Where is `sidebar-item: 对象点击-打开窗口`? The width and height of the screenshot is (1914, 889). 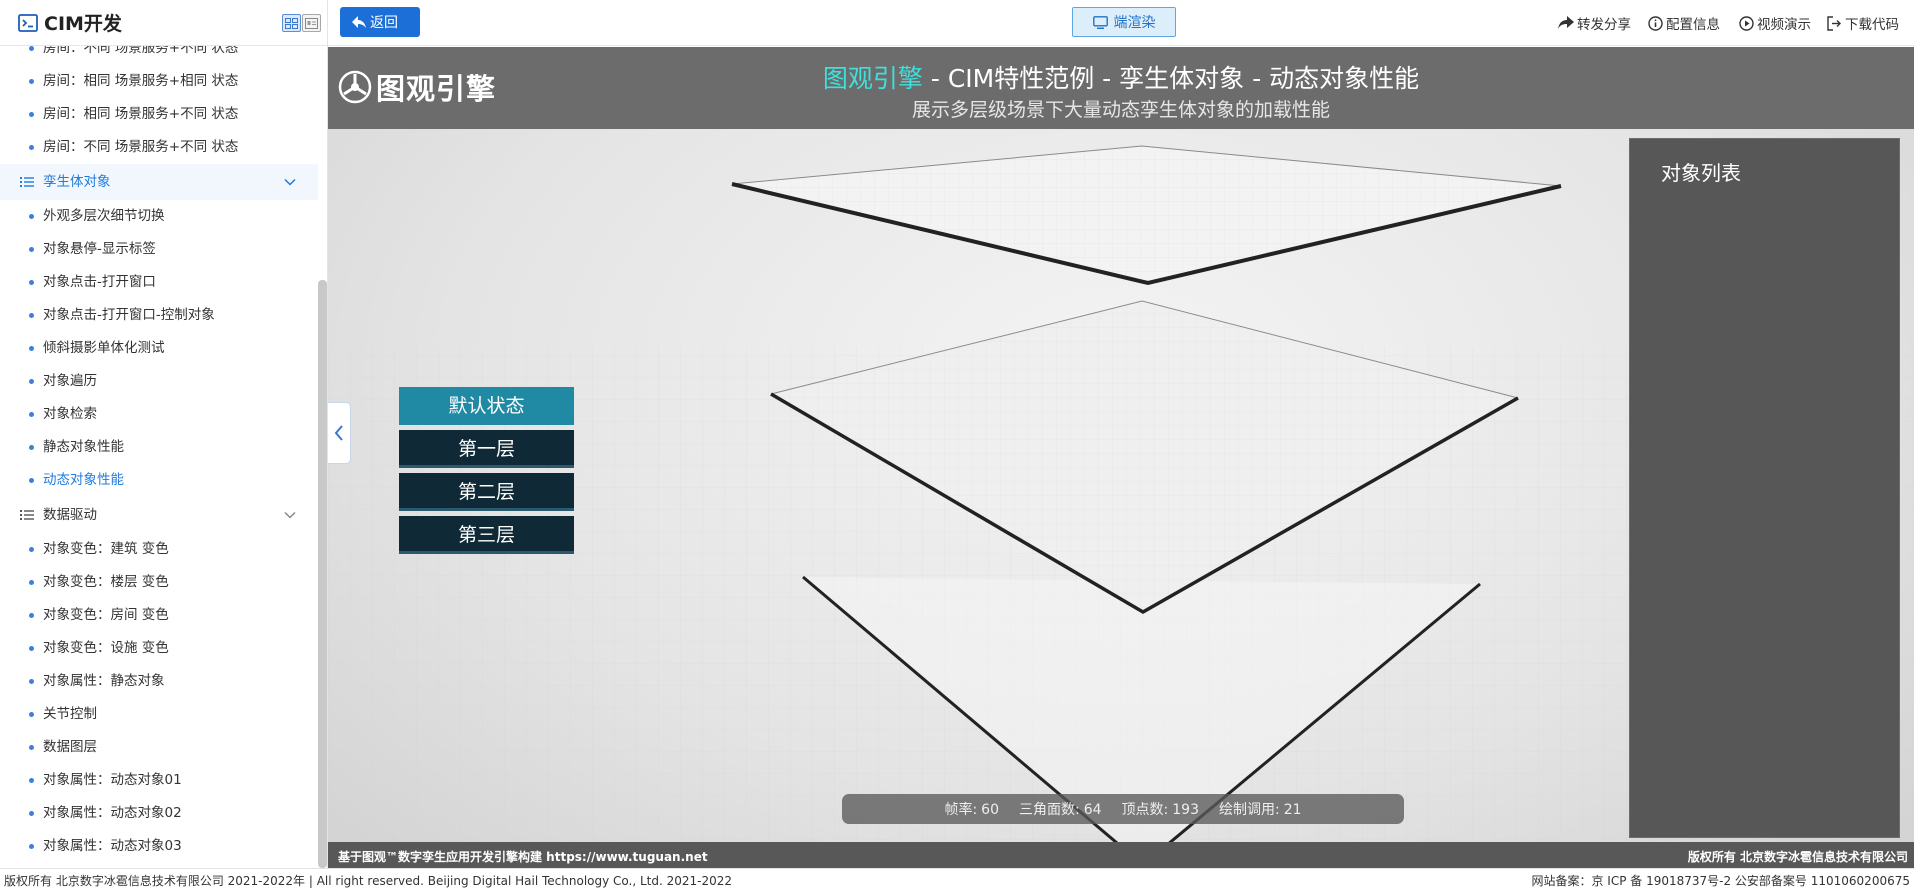
sidebar-item: 对象点击-打开窗口 is located at coordinates (159, 282).